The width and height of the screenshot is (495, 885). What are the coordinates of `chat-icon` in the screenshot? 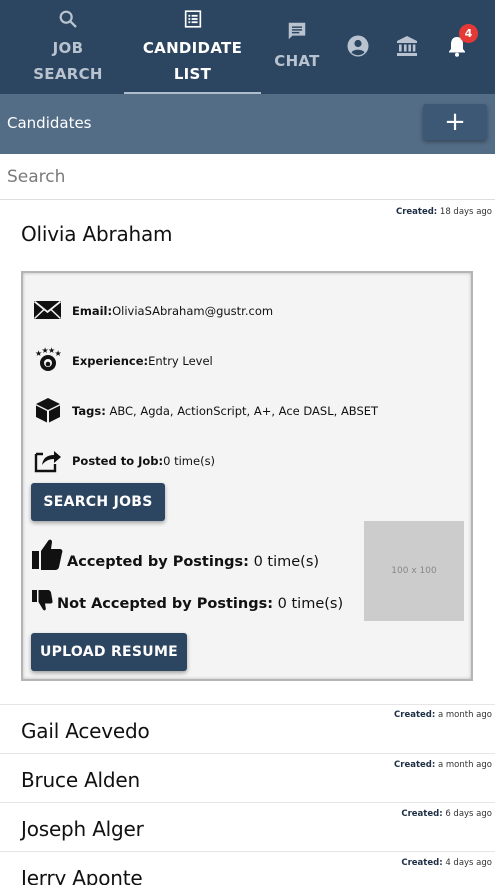 It's located at (297, 31).